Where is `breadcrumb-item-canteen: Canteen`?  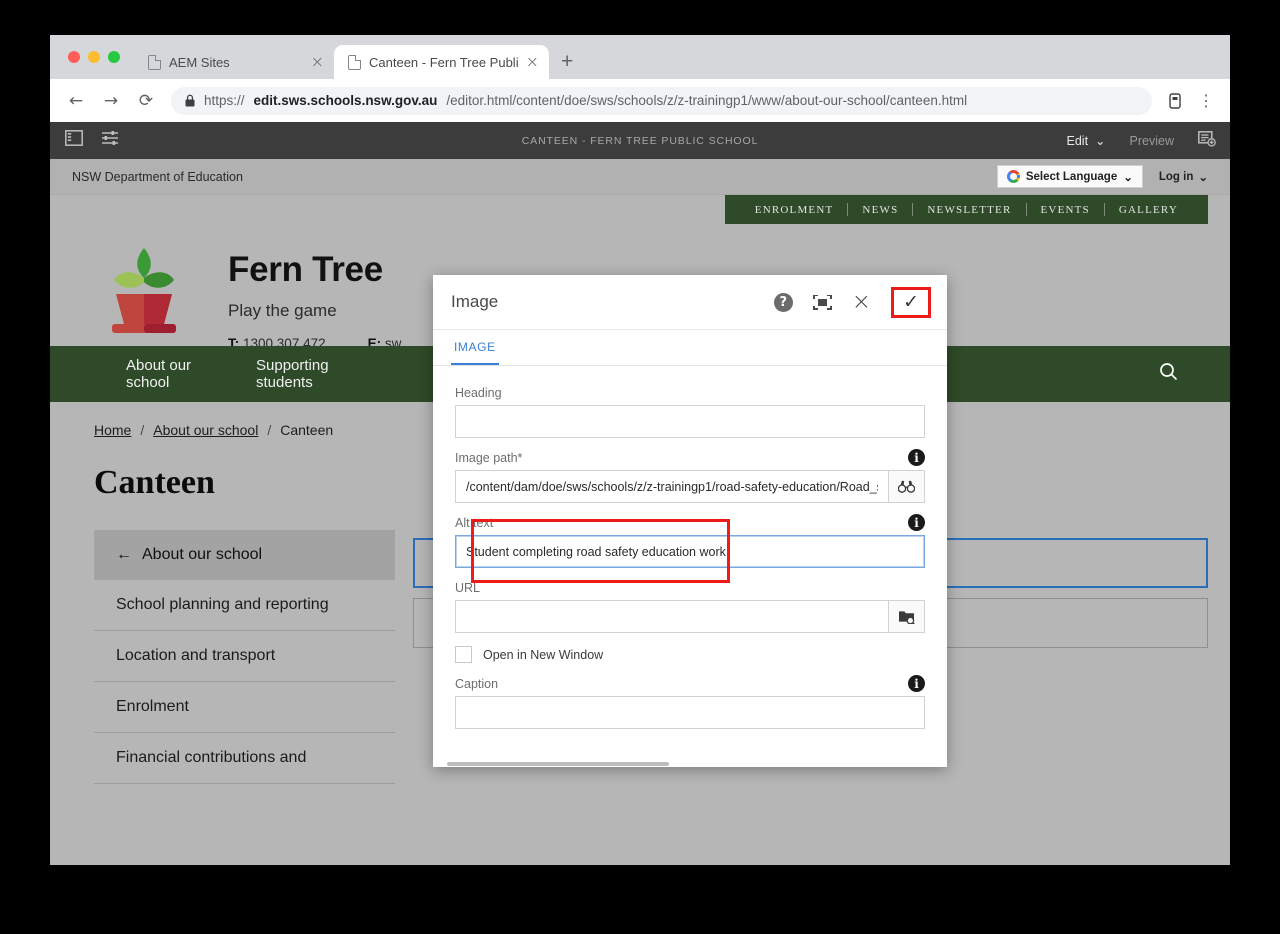
breadcrumb-item-canteen: Canteen is located at coordinates (307, 430).